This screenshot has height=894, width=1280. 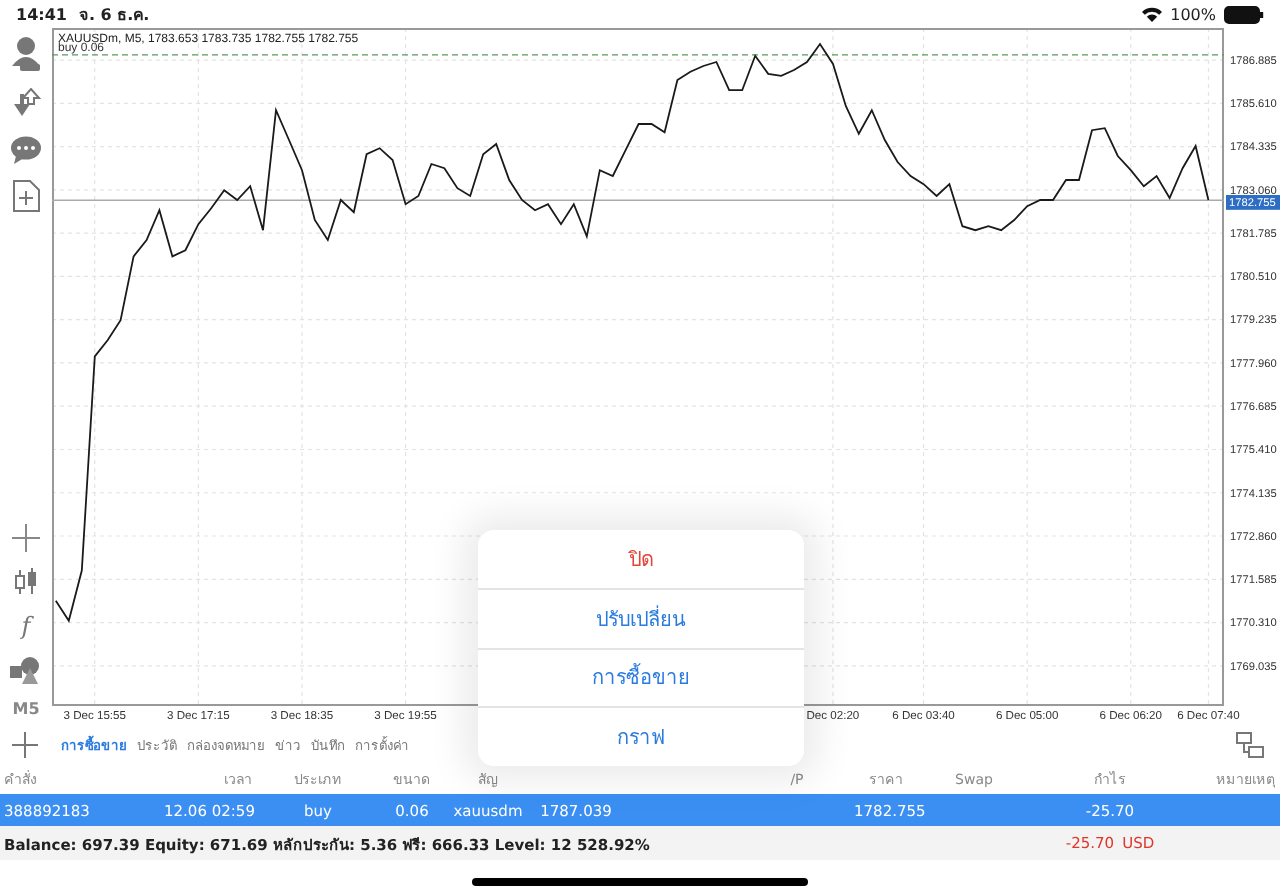 What do you see at coordinates (1193, 14) in the screenshot?
I see `battery-percent: 100%` at bounding box center [1193, 14].